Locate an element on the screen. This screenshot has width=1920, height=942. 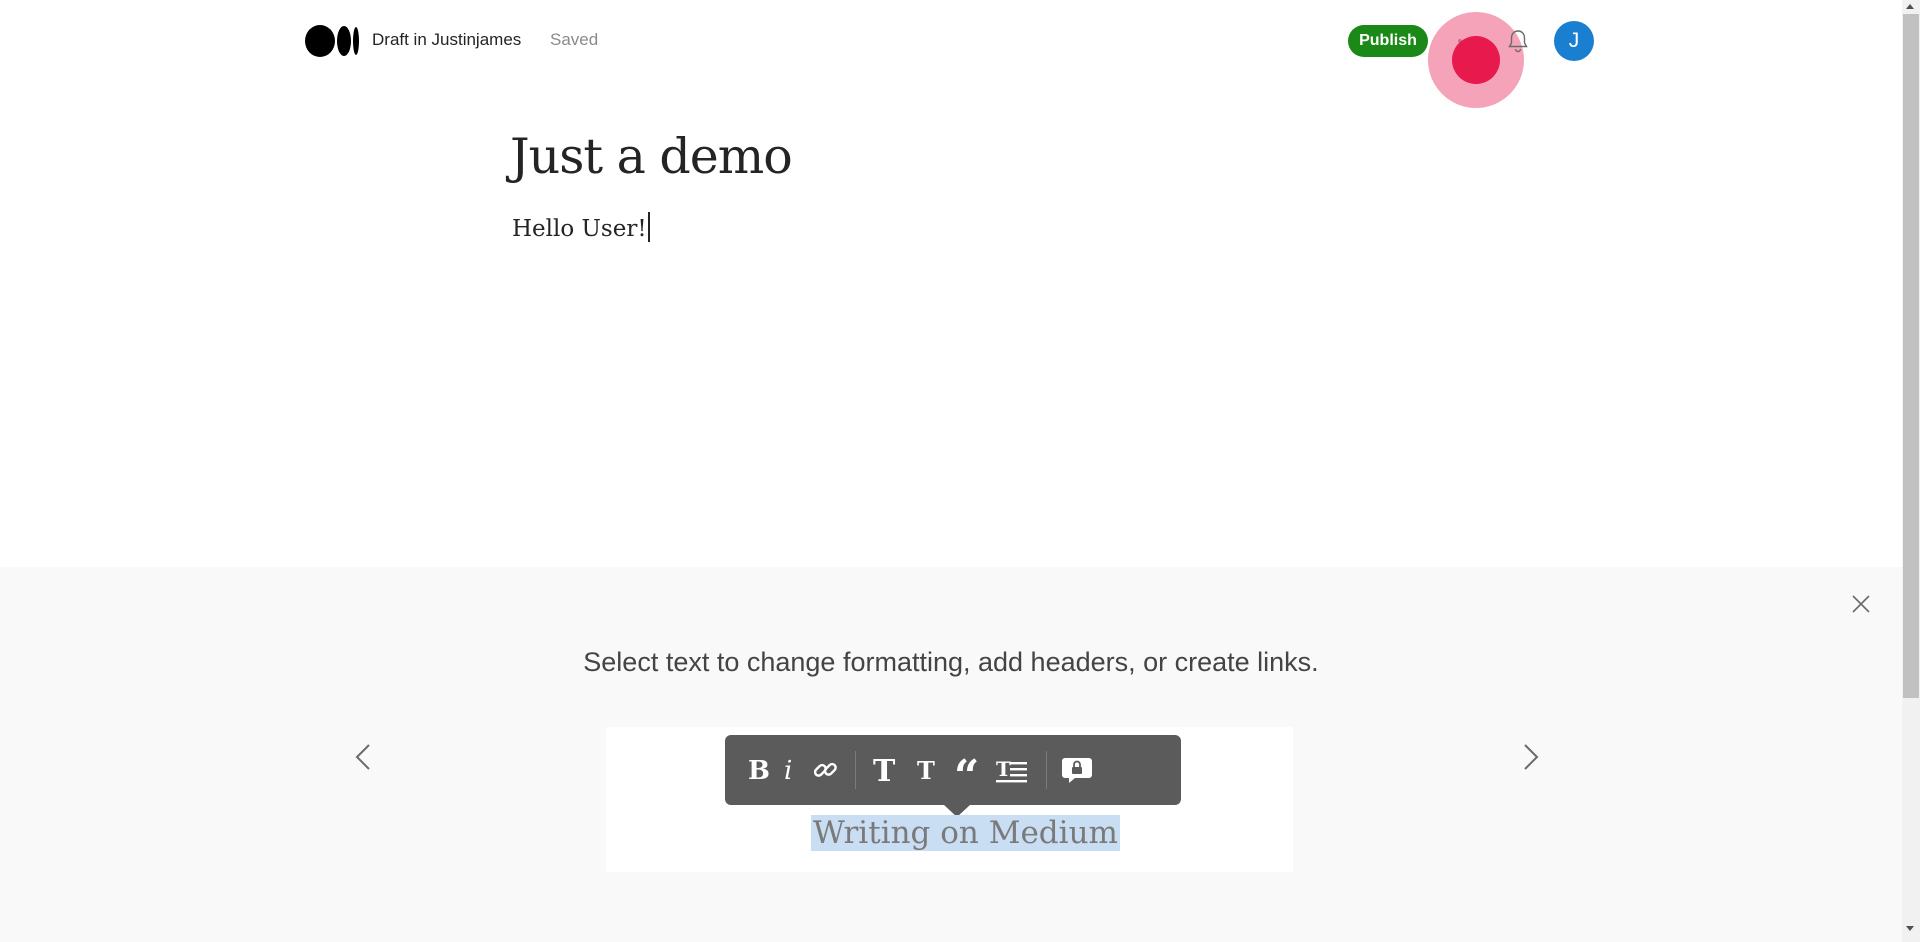
large-title-icon: T is located at coordinates (886, 770).